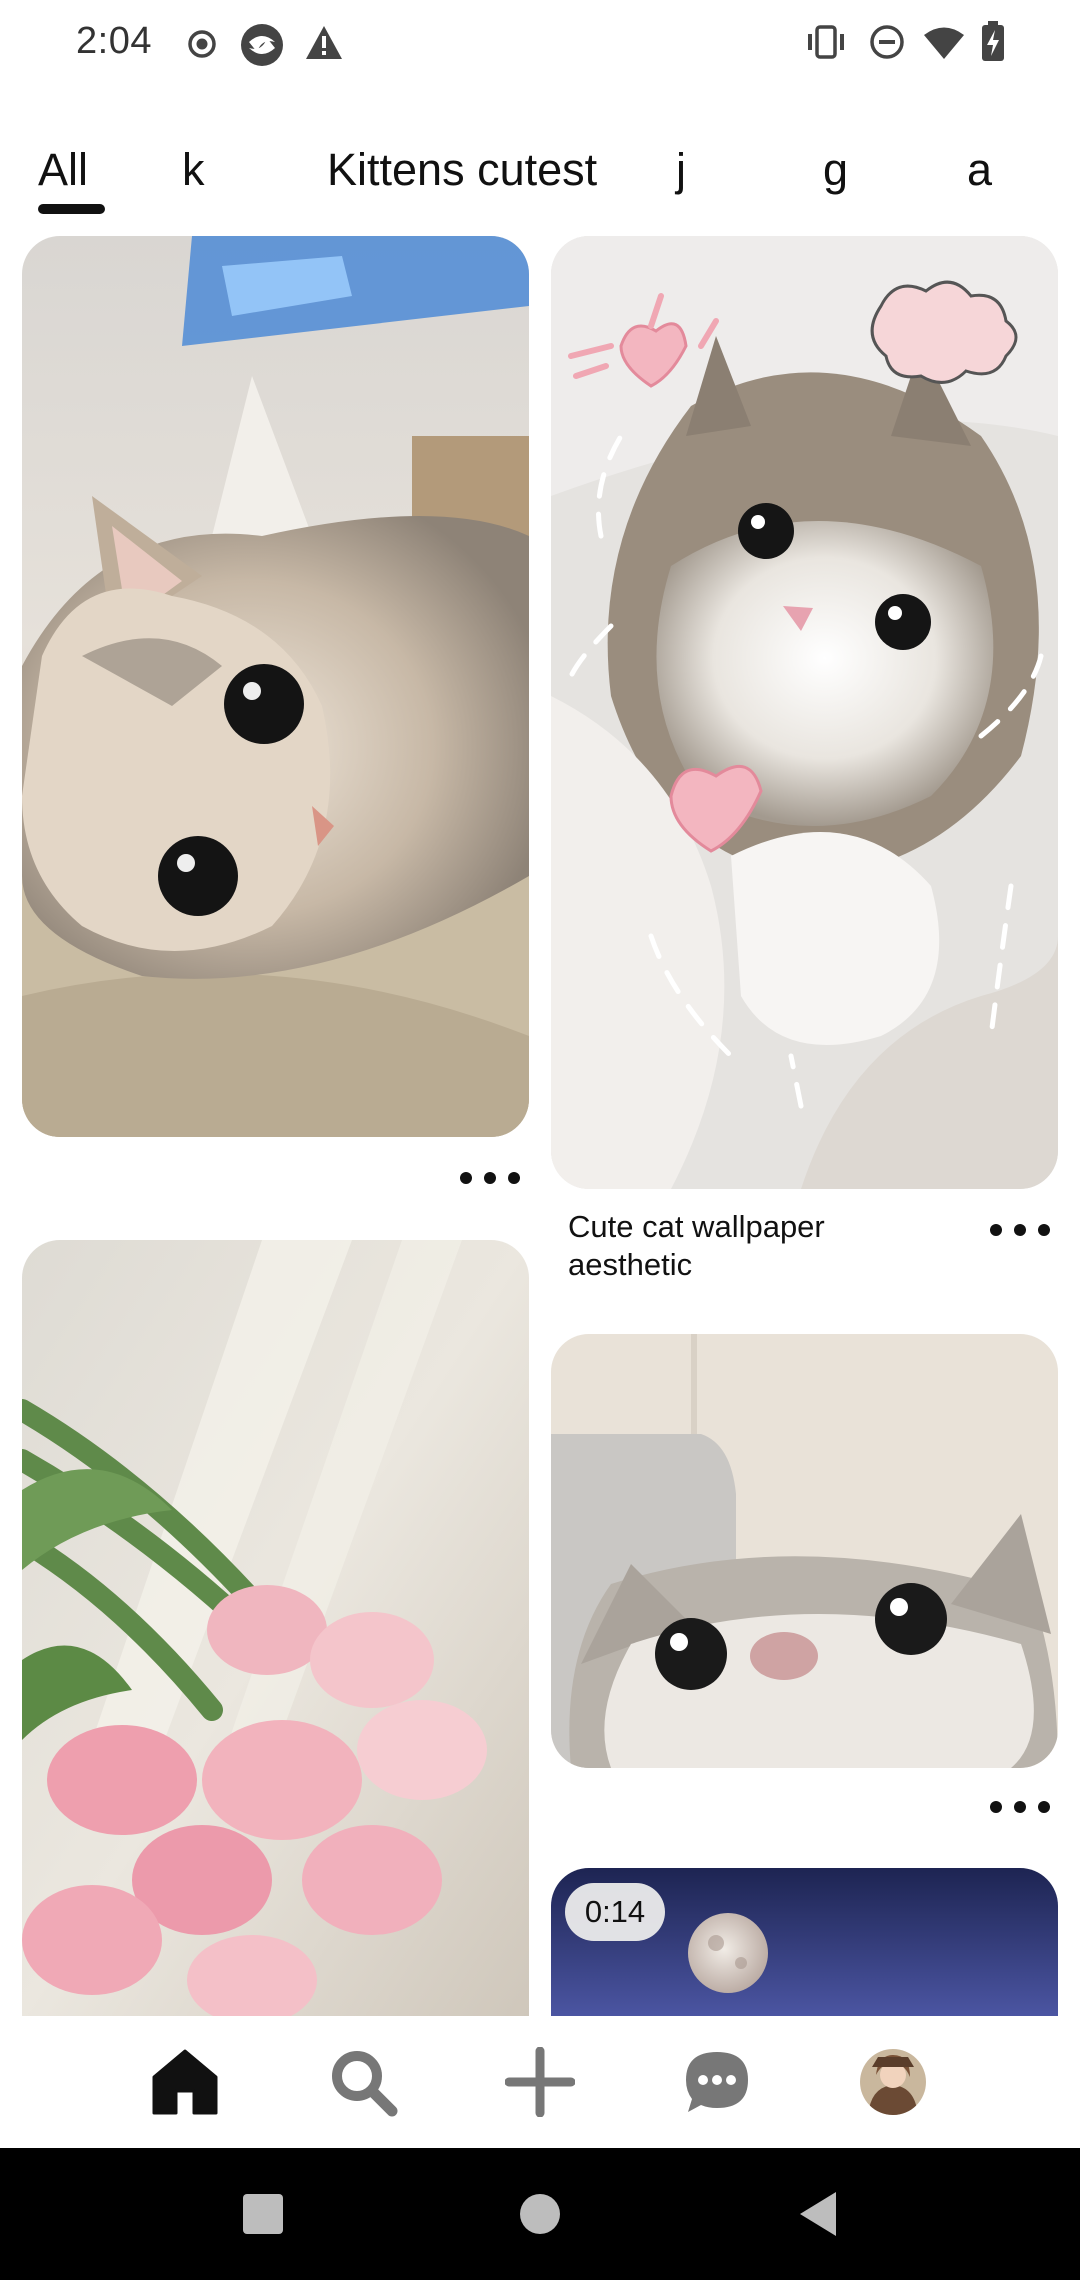 The image size is (1080, 2280). I want to click on tab-g: g, so click(835, 170).